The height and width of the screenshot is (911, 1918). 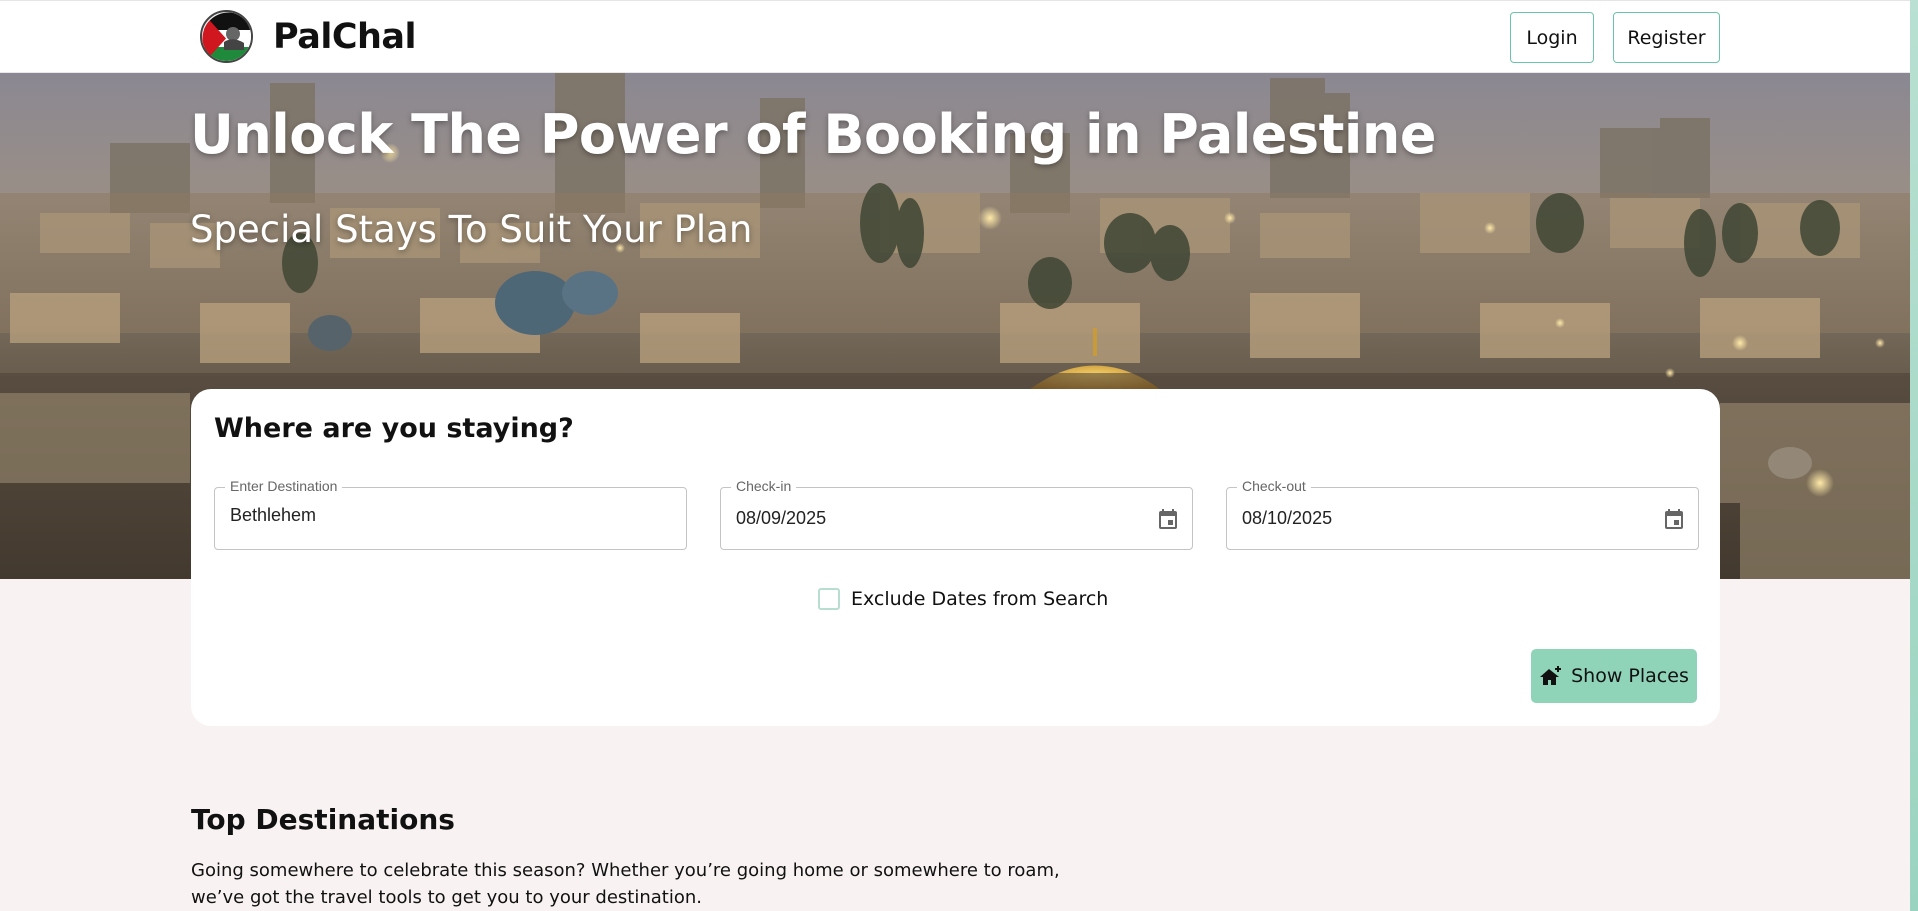 What do you see at coordinates (813, 134) in the screenshot?
I see `hero-title: Unlock The Power of Booking in Palestine` at bounding box center [813, 134].